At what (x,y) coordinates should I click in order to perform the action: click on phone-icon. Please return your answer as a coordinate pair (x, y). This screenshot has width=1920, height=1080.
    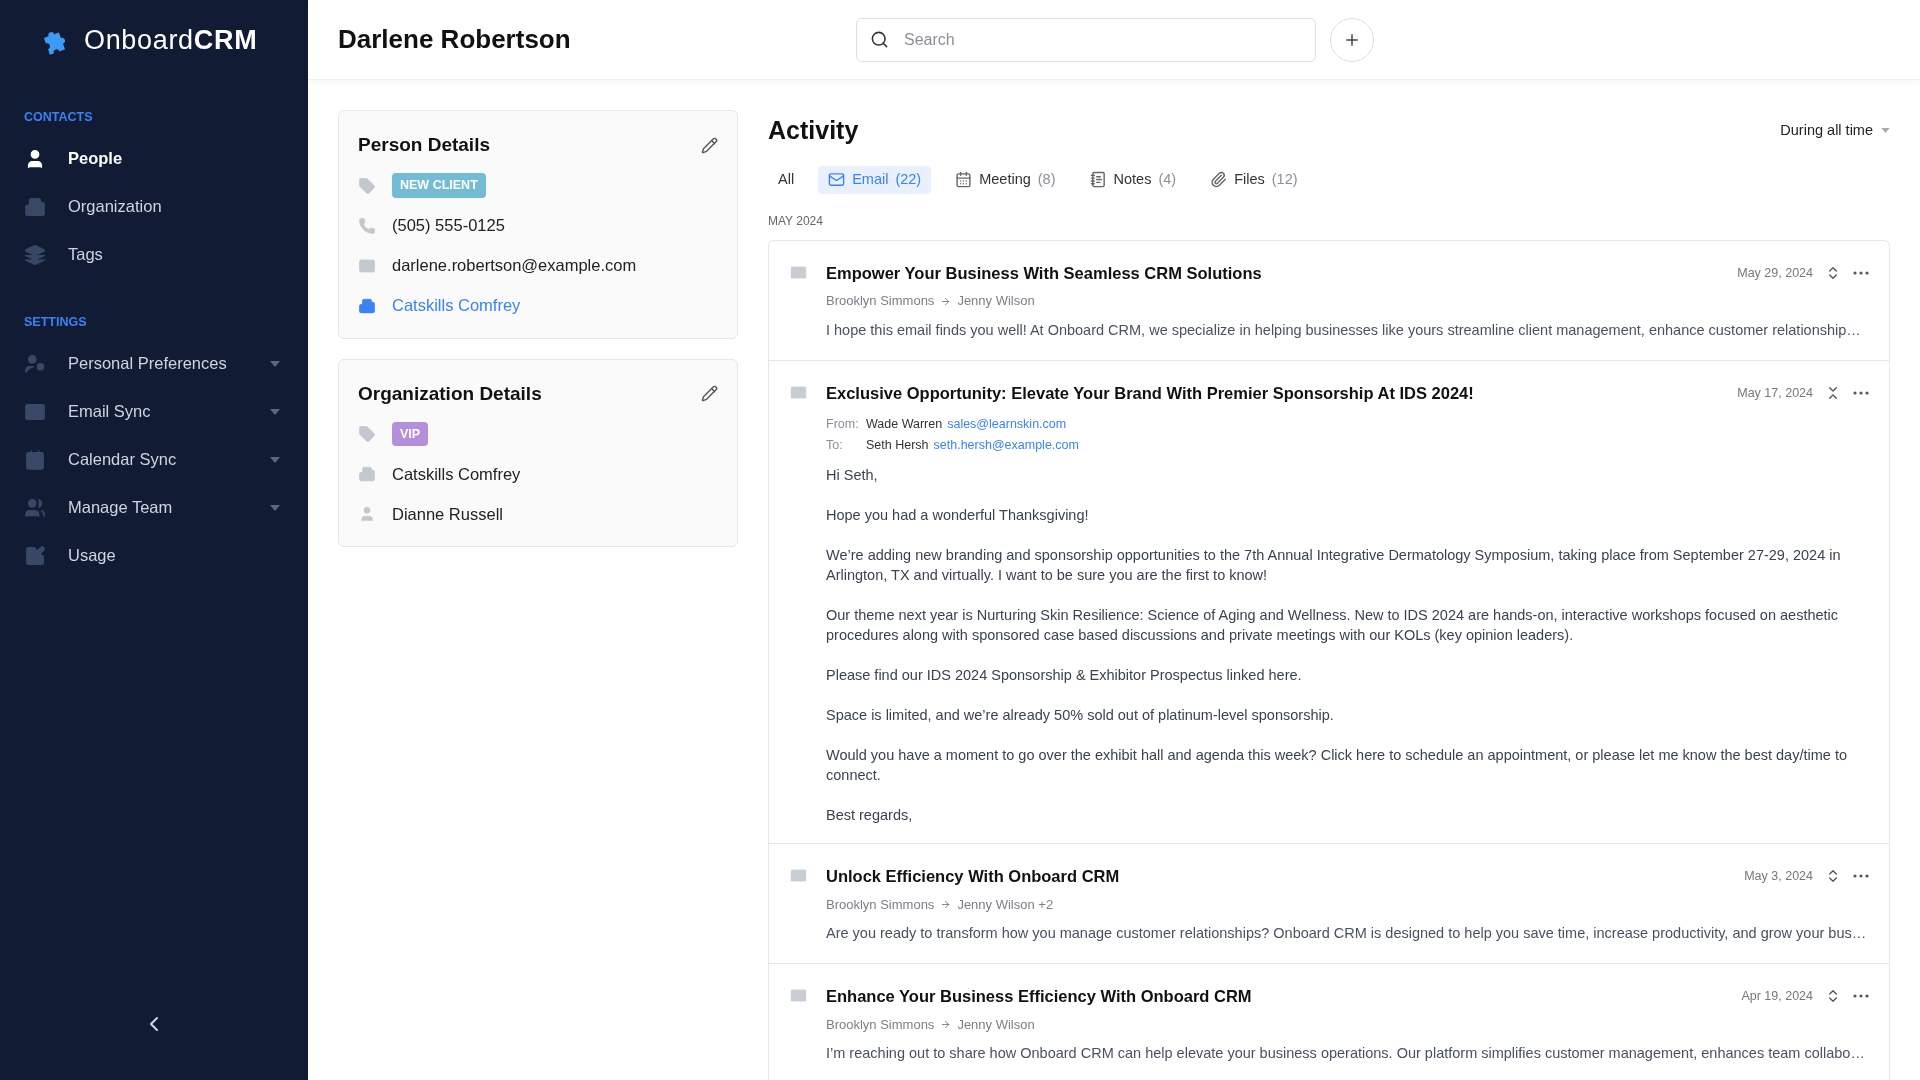
    Looking at the image, I should click on (367, 225).